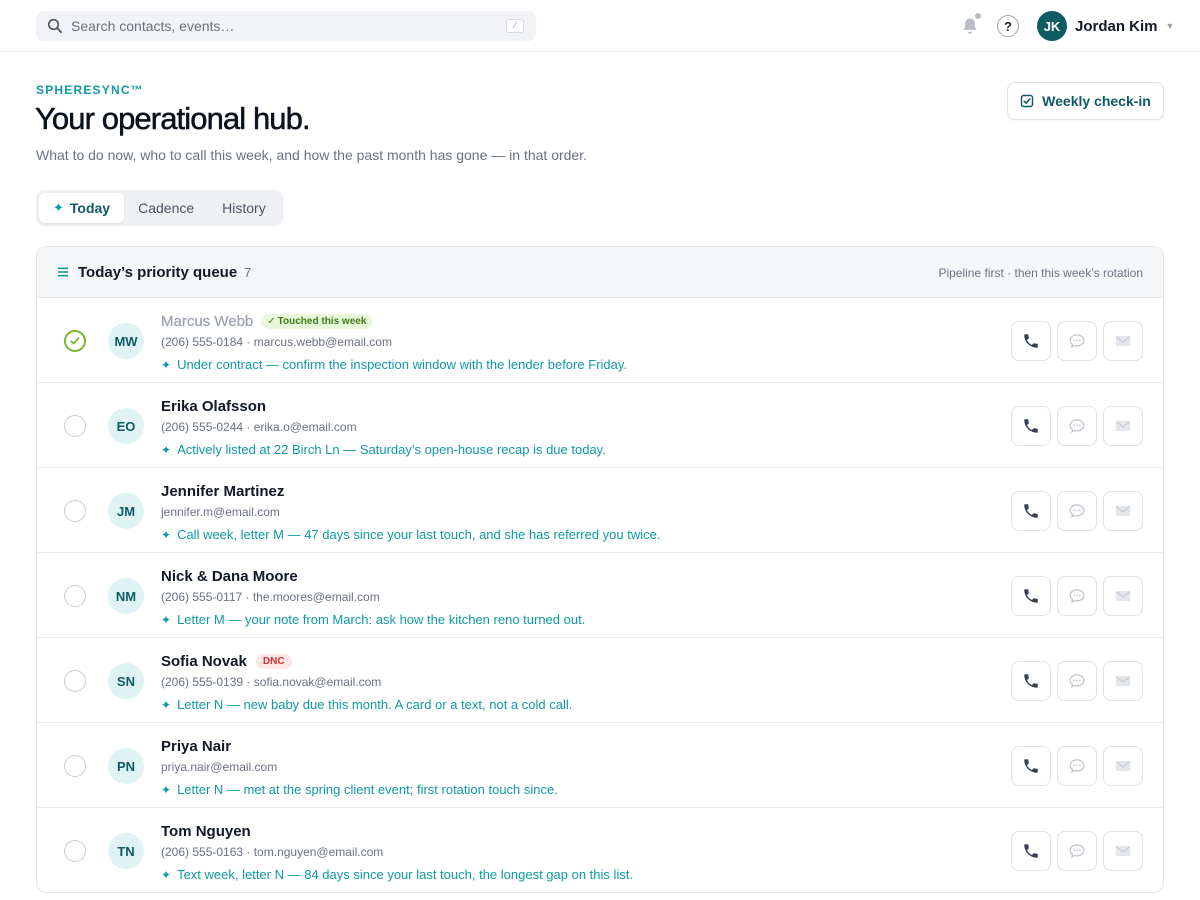  What do you see at coordinates (978, 16) in the screenshot?
I see `notification-dot` at bounding box center [978, 16].